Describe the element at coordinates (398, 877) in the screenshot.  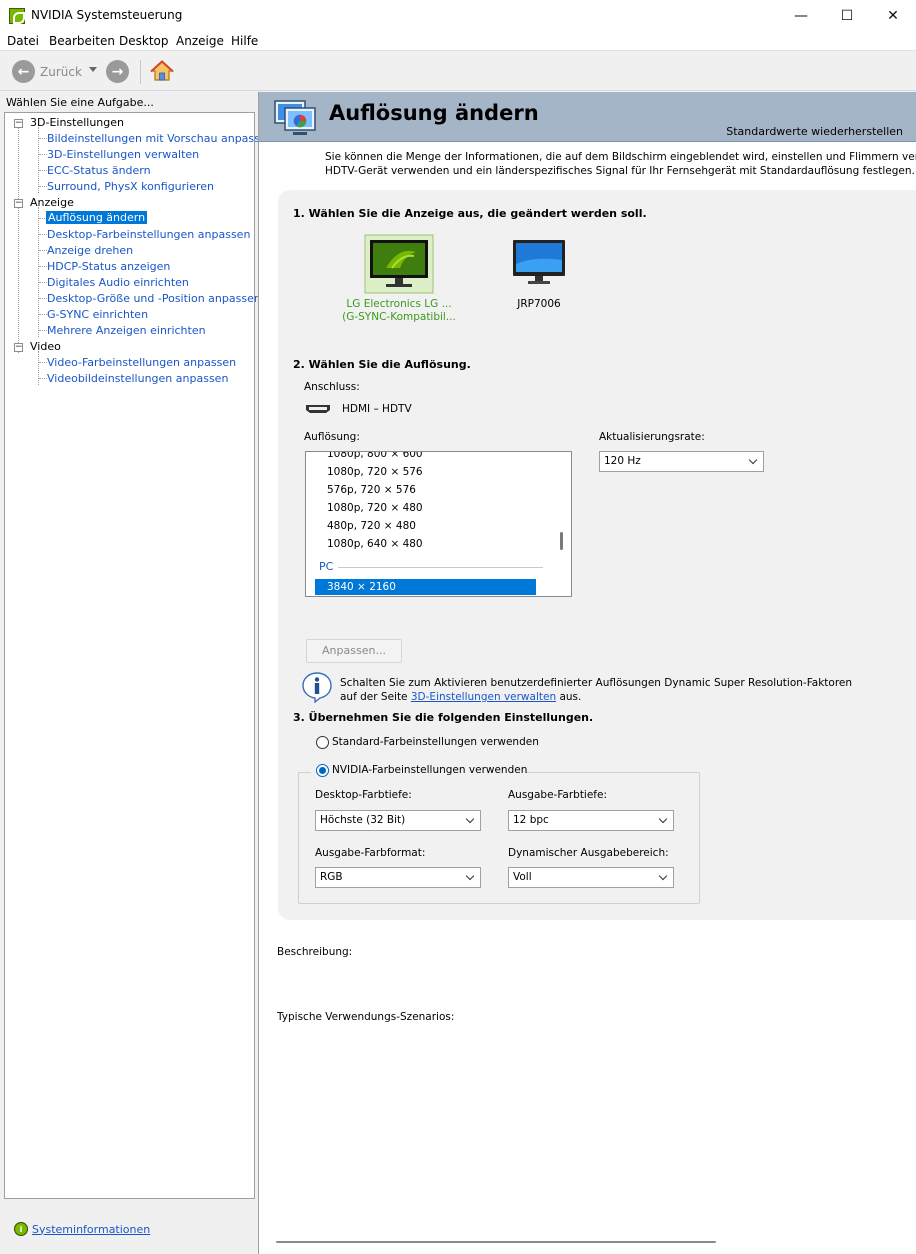
I see `output-format-select: RGB` at that location.